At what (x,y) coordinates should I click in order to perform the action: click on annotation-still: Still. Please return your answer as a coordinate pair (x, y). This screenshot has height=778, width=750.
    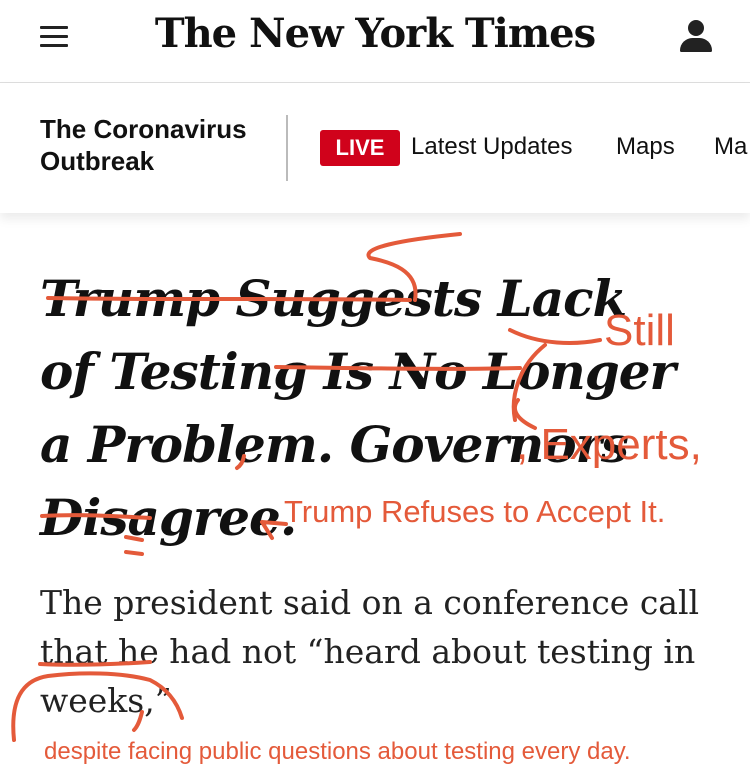
    Looking at the image, I should click on (639, 330).